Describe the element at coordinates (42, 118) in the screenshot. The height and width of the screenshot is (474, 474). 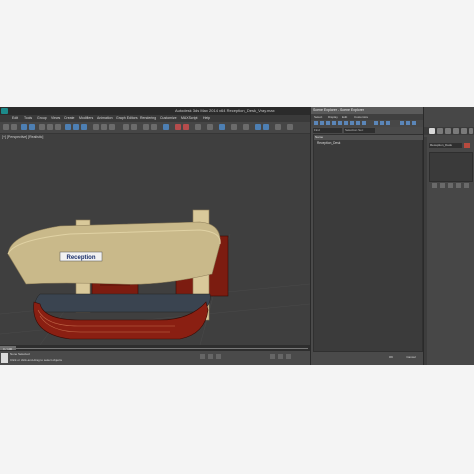
I see `menu-group: Group` at that location.